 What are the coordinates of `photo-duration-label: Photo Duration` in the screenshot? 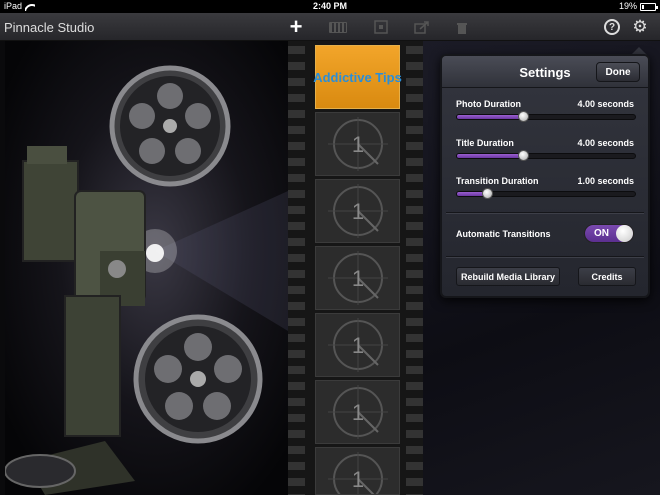 It's located at (488, 104).